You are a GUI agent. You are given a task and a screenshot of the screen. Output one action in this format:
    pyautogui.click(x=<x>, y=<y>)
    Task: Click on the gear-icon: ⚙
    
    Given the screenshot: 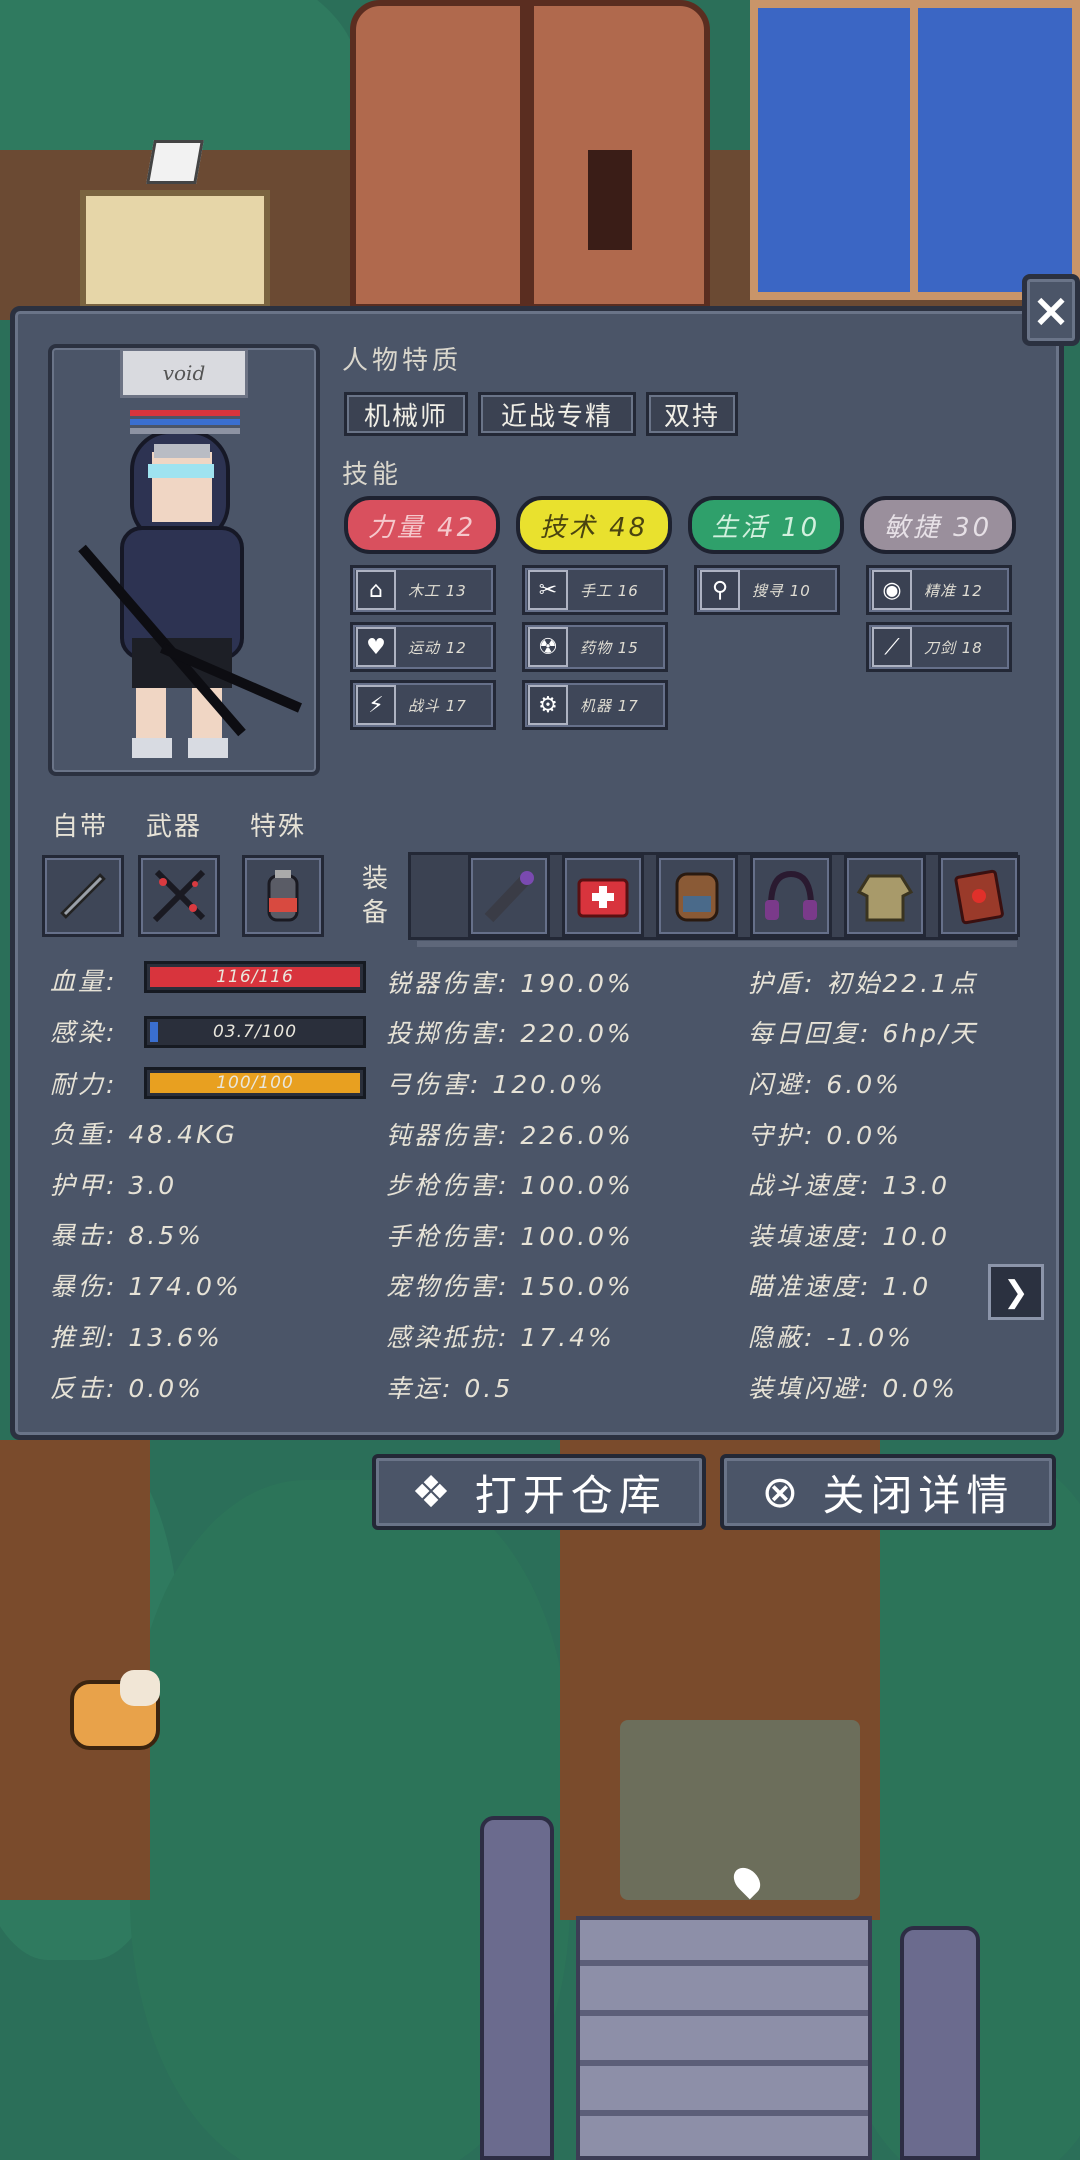 What is the action you would take?
    pyautogui.click(x=548, y=705)
    